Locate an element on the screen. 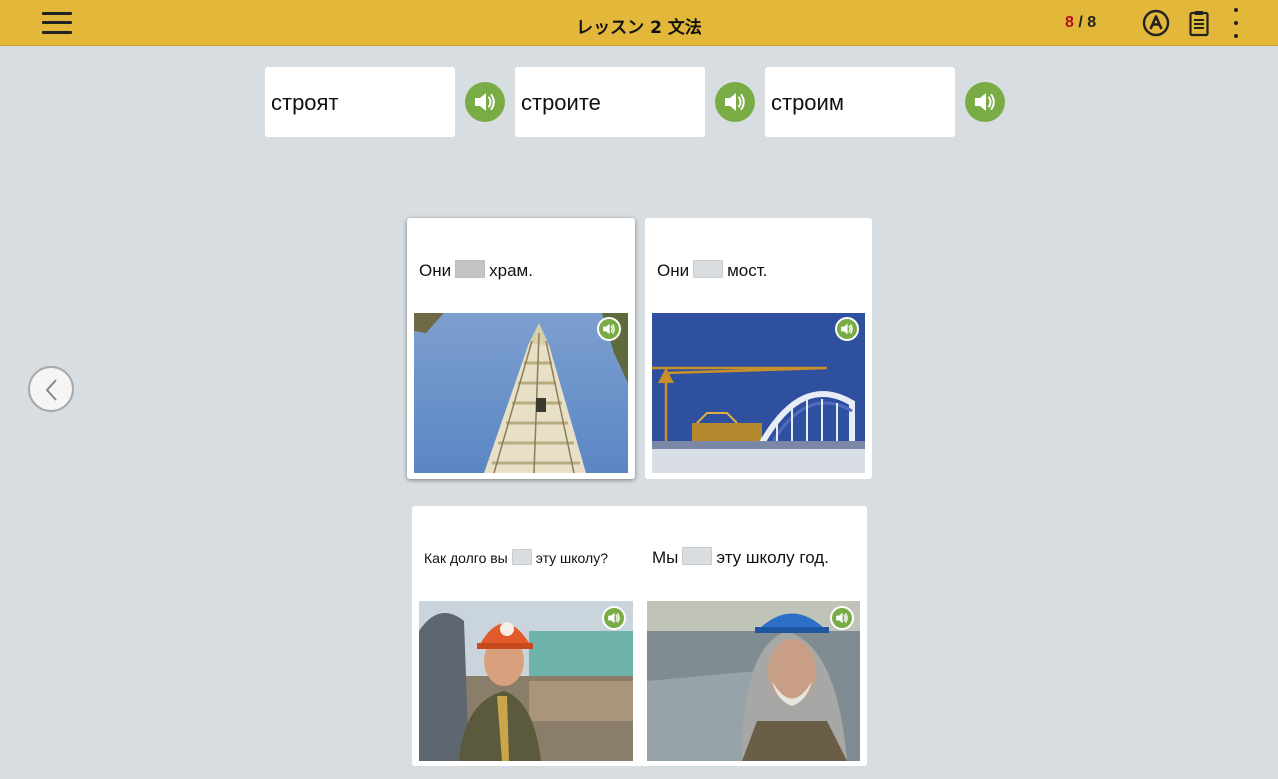  sentence-start: Как долго вы is located at coordinates (466, 558).